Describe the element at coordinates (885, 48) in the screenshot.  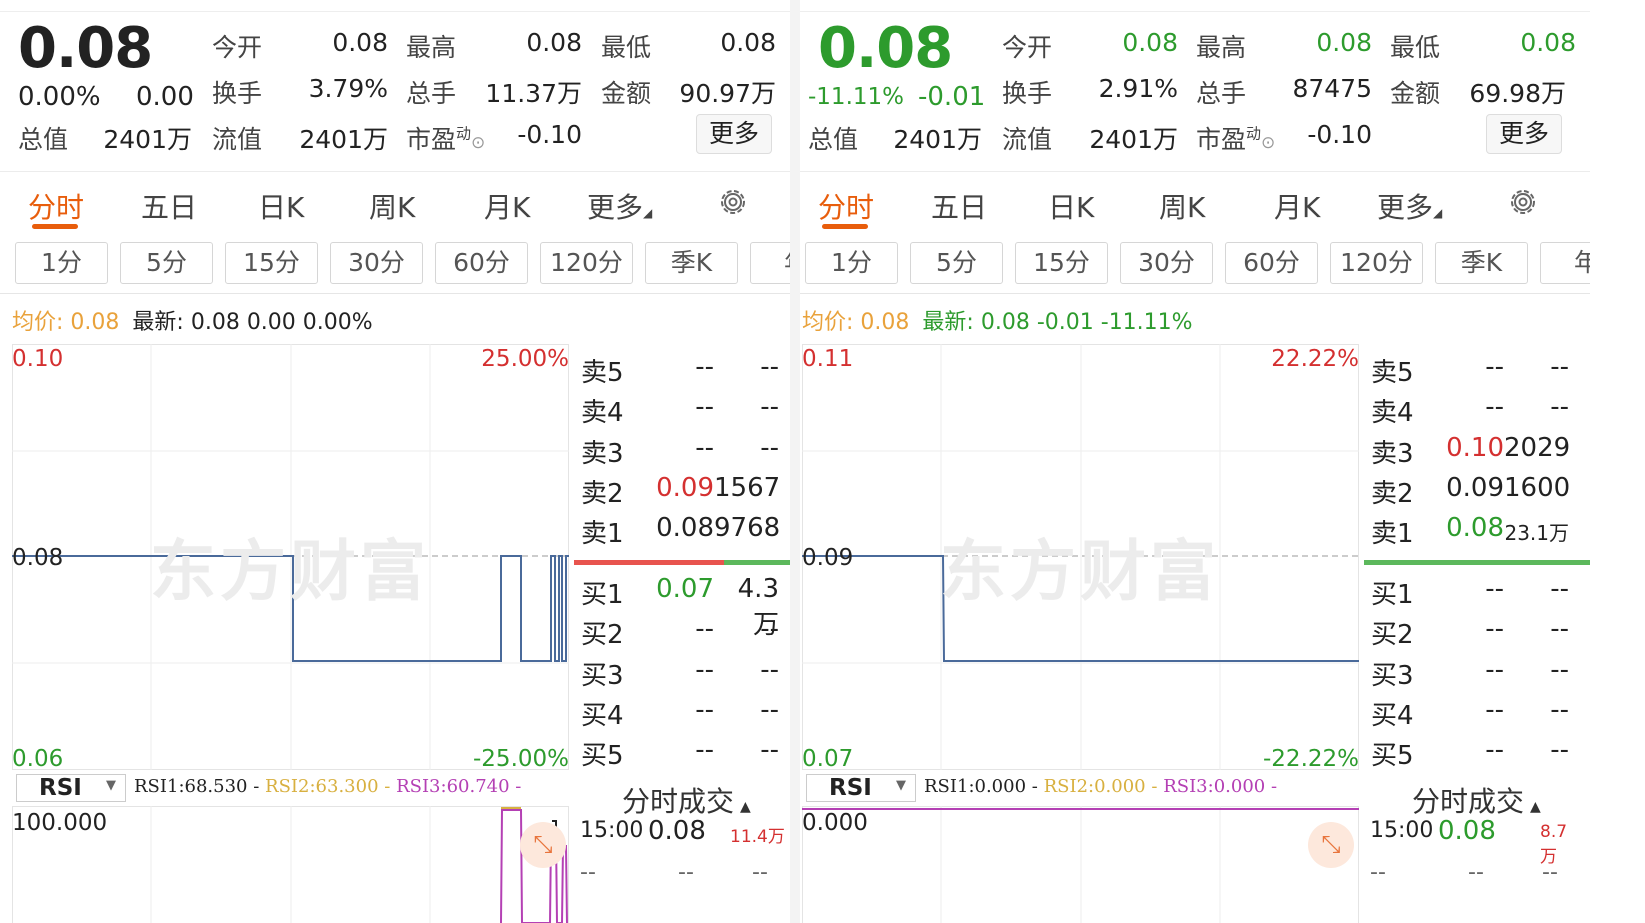
I see `current-price: 0.08` at that location.